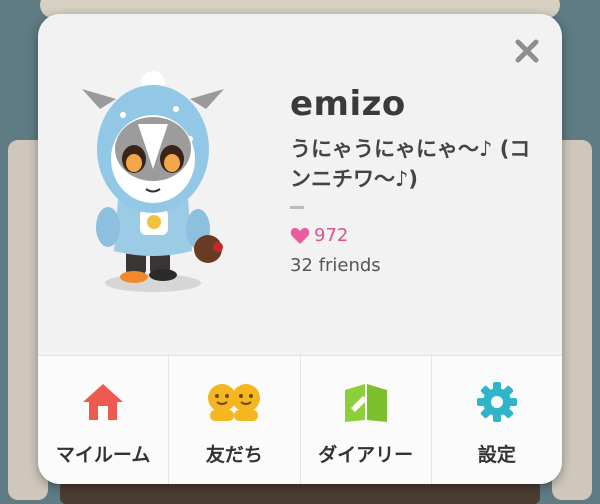 This screenshot has width=600, height=504. What do you see at coordinates (420, 236) in the screenshot?
I see `likes-count-row: 972` at bounding box center [420, 236].